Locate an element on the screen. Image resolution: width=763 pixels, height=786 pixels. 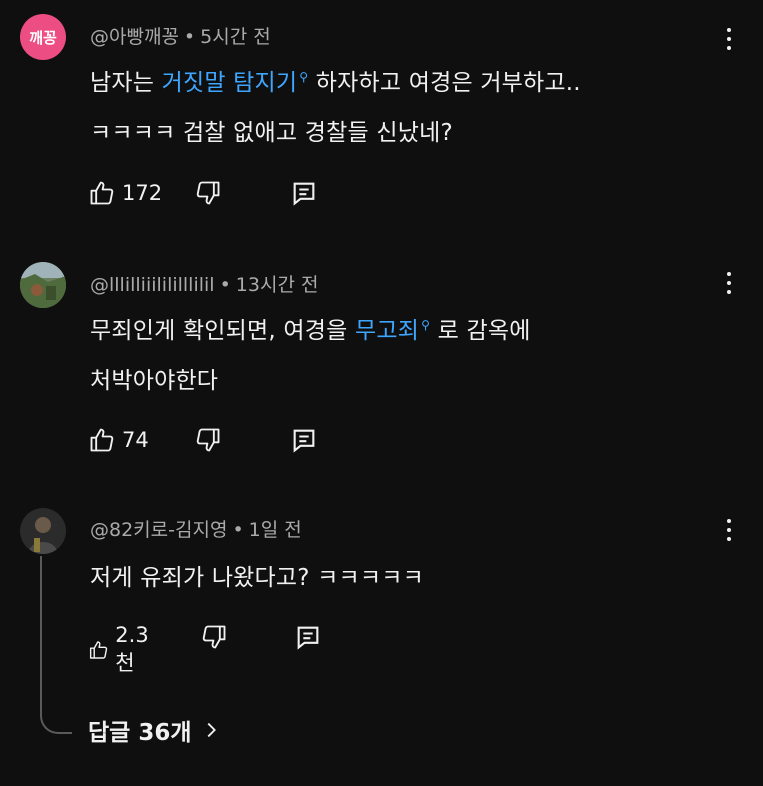
comment-meta: @82키로-김지영 • 1일 전 is located at coordinates (196, 528).